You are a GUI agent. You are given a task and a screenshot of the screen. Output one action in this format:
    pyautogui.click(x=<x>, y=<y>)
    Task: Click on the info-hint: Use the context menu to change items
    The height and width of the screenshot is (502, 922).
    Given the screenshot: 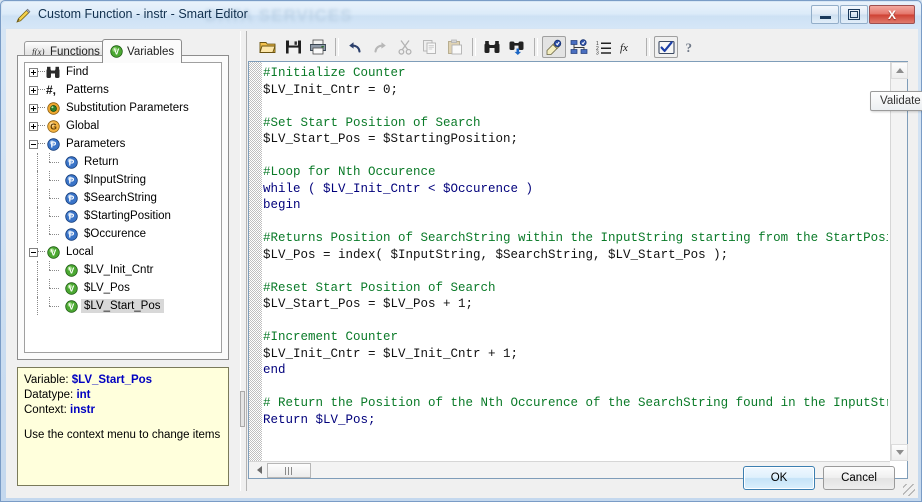 What is the action you would take?
    pyautogui.click(x=122, y=435)
    